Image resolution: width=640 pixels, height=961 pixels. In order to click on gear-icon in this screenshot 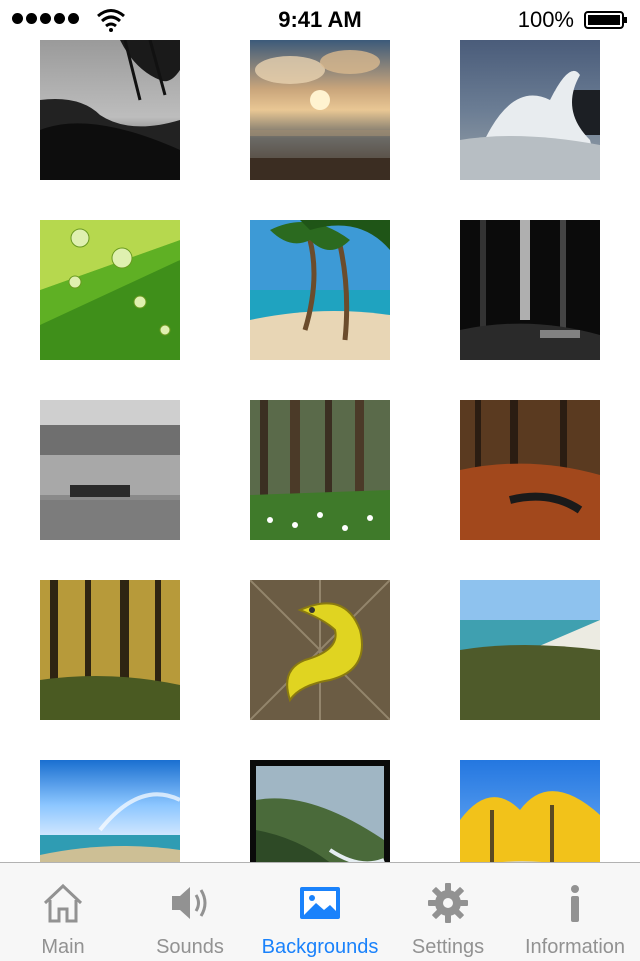, I will do `click(448, 903)`.